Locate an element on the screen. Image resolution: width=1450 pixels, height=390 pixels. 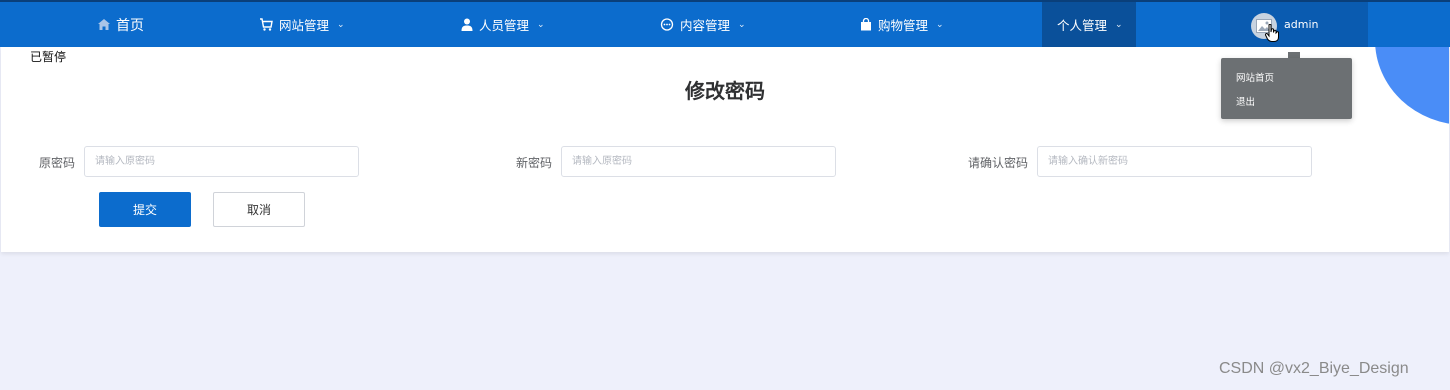
nav-website: 网站管理 ⌄ is located at coordinates (302, 24).